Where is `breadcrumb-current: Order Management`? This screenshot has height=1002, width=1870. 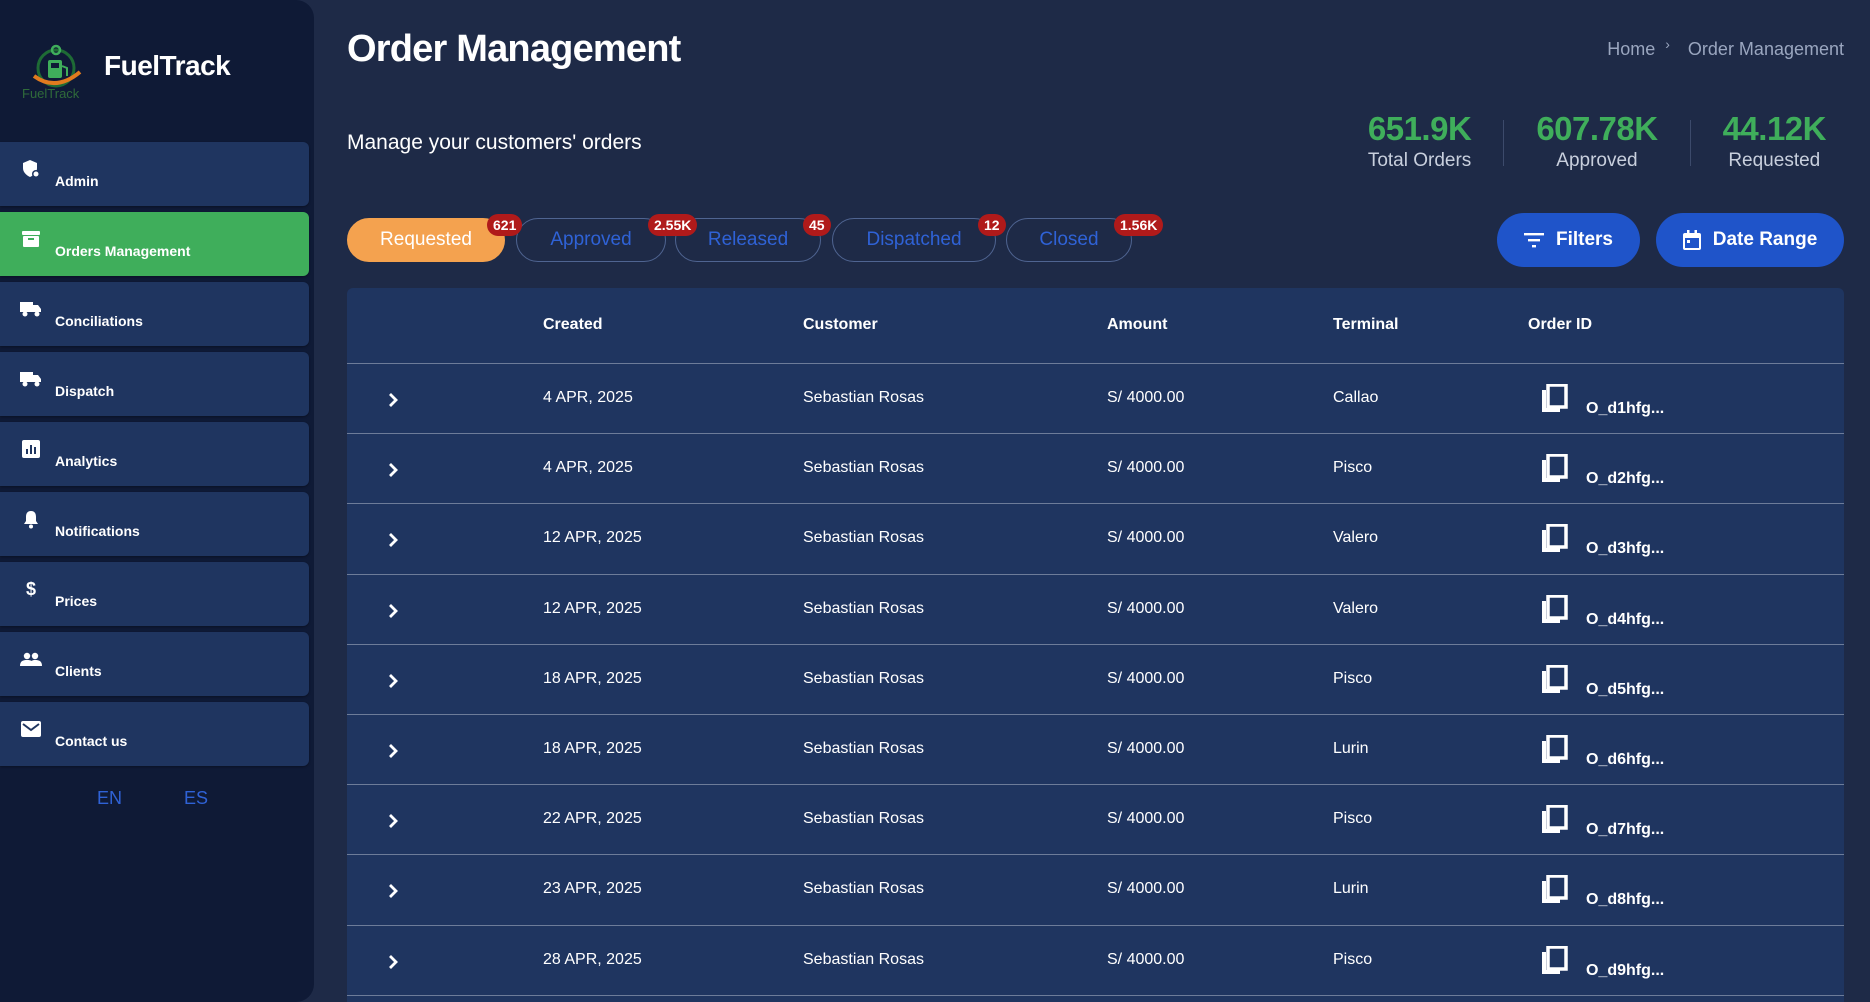
breadcrumb-current: Order Management is located at coordinates (1765, 49).